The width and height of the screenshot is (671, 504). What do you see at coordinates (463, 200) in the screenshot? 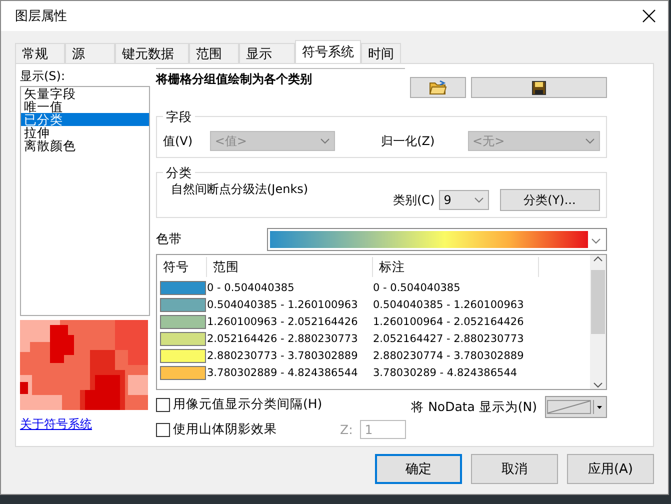
I see `classes-dropdown: 9` at bounding box center [463, 200].